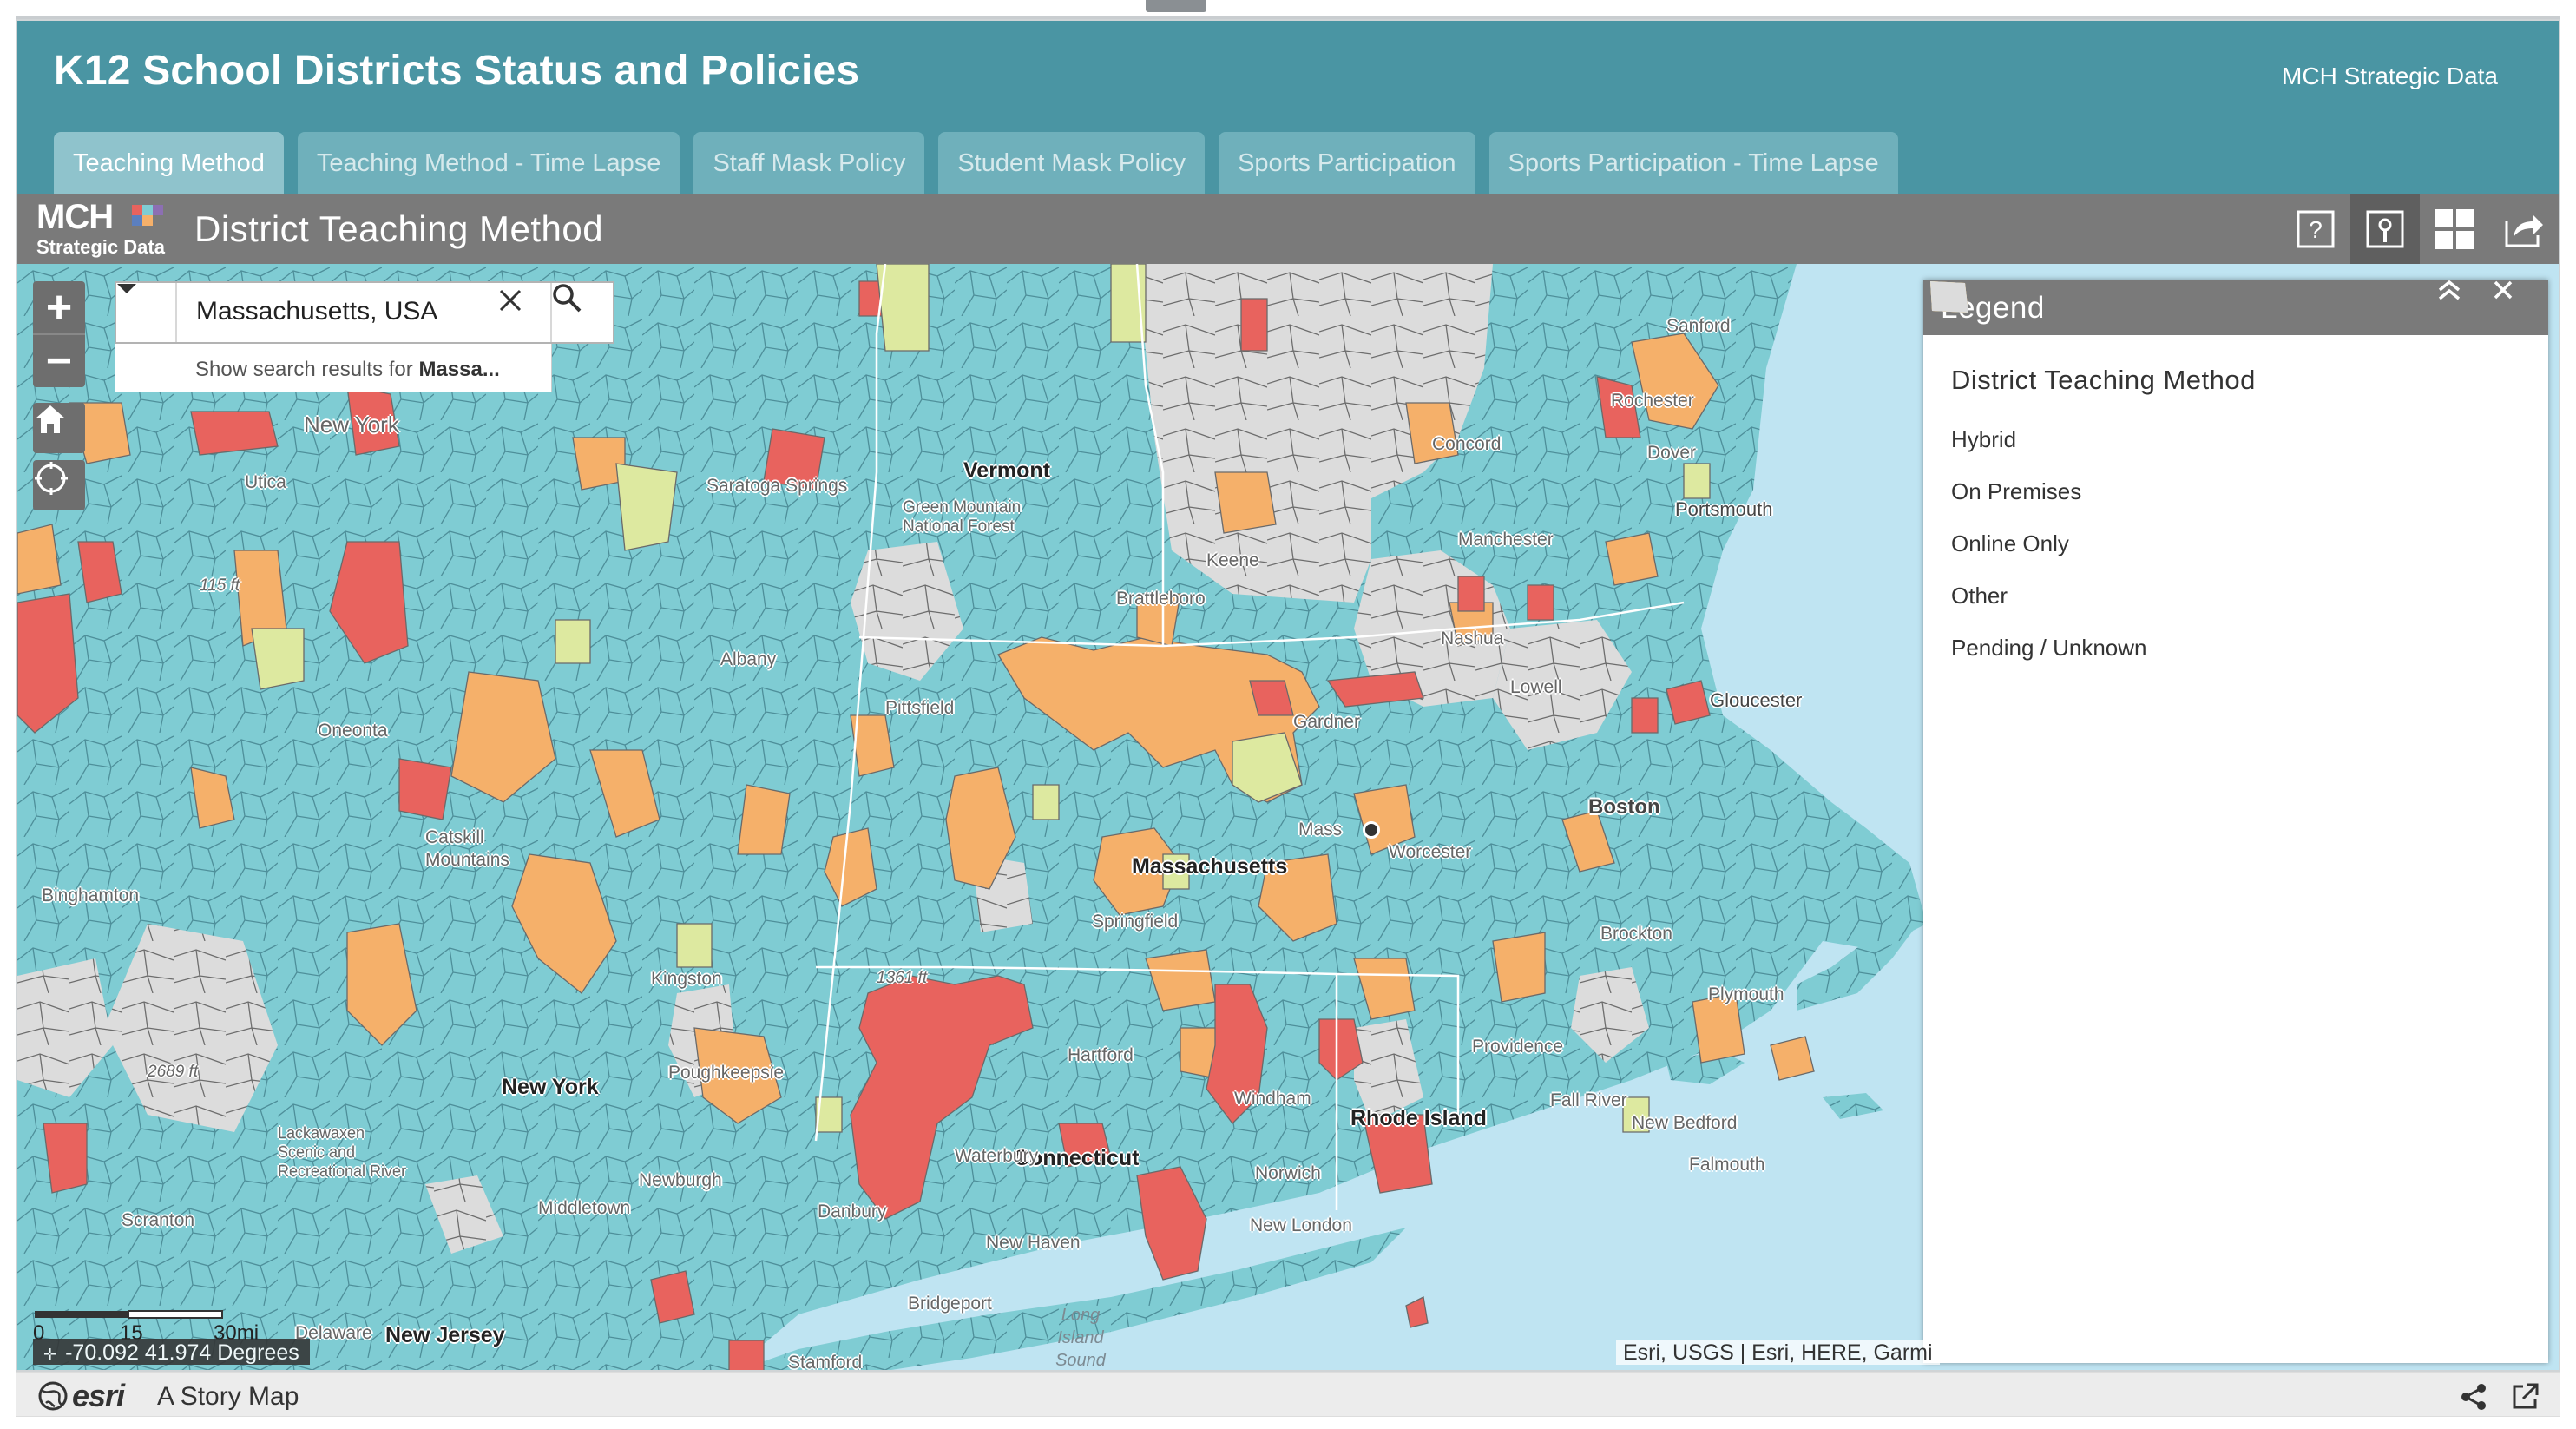  Describe the element at coordinates (220, 586) in the screenshot. I see `map-elevation-115: 115 ft` at that location.